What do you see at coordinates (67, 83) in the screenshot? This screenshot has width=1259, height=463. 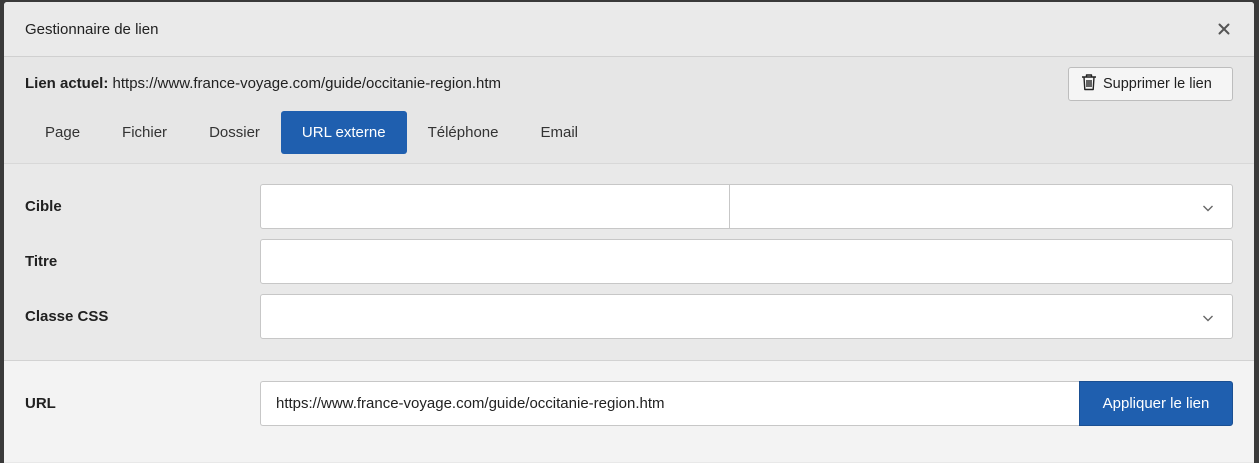 I see `current-link-label: Lien actuel:` at bounding box center [67, 83].